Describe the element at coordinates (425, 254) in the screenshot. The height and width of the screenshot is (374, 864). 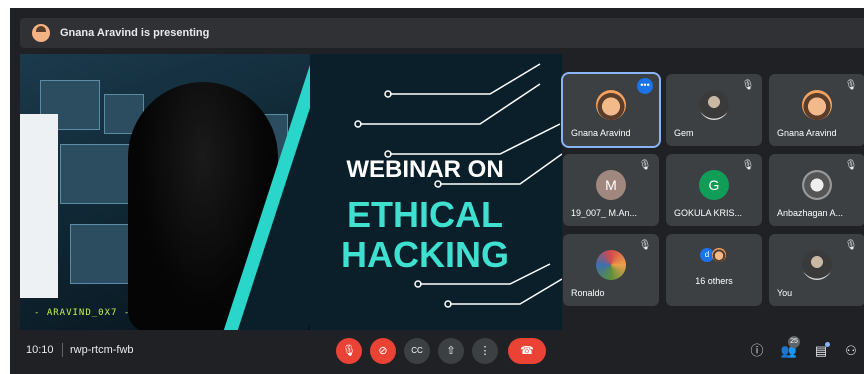
I see `slide-title-line3: HACKING` at that location.